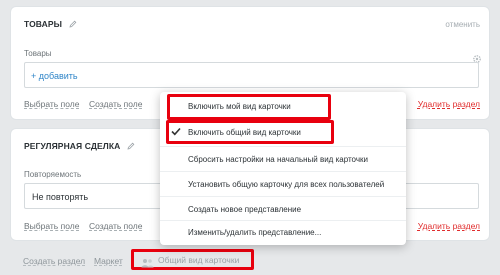 The image size is (500, 275). I want to click on deal-create-field-link: Создать поле, so click(116, 226).